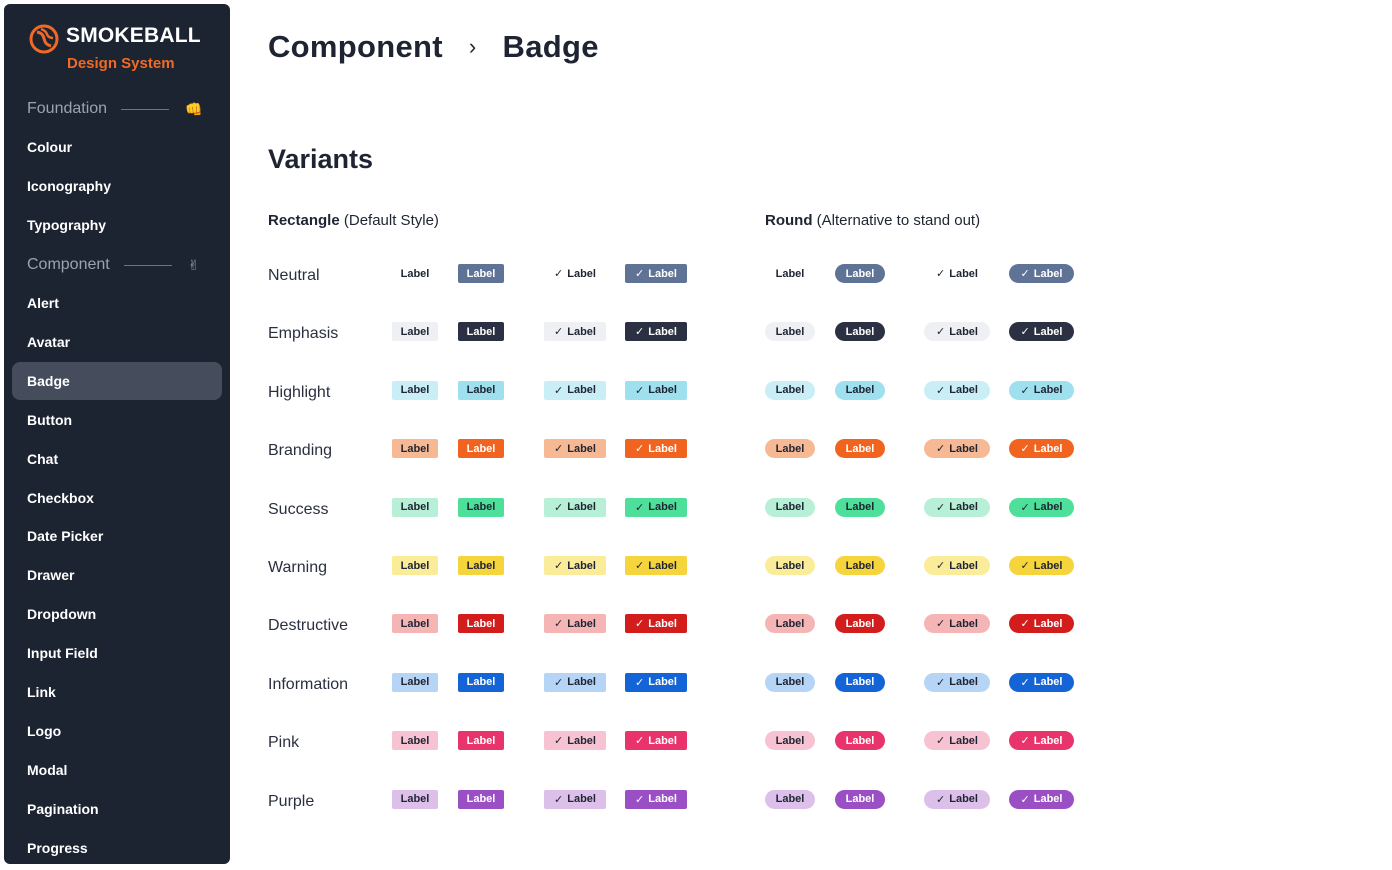  I want to click on badge-branding-round-subtle: Label, so click(790, 449).